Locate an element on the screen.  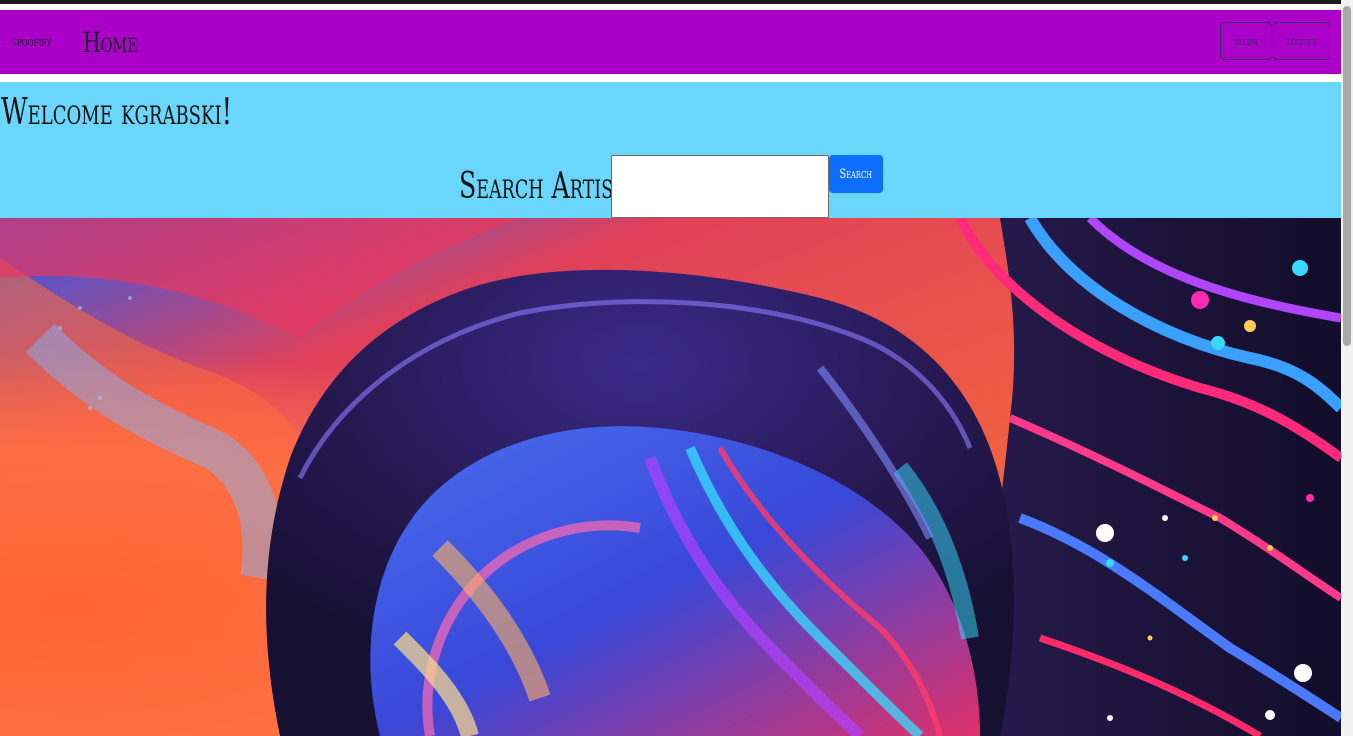
search-button: Search is located at coordinates (856, 174).